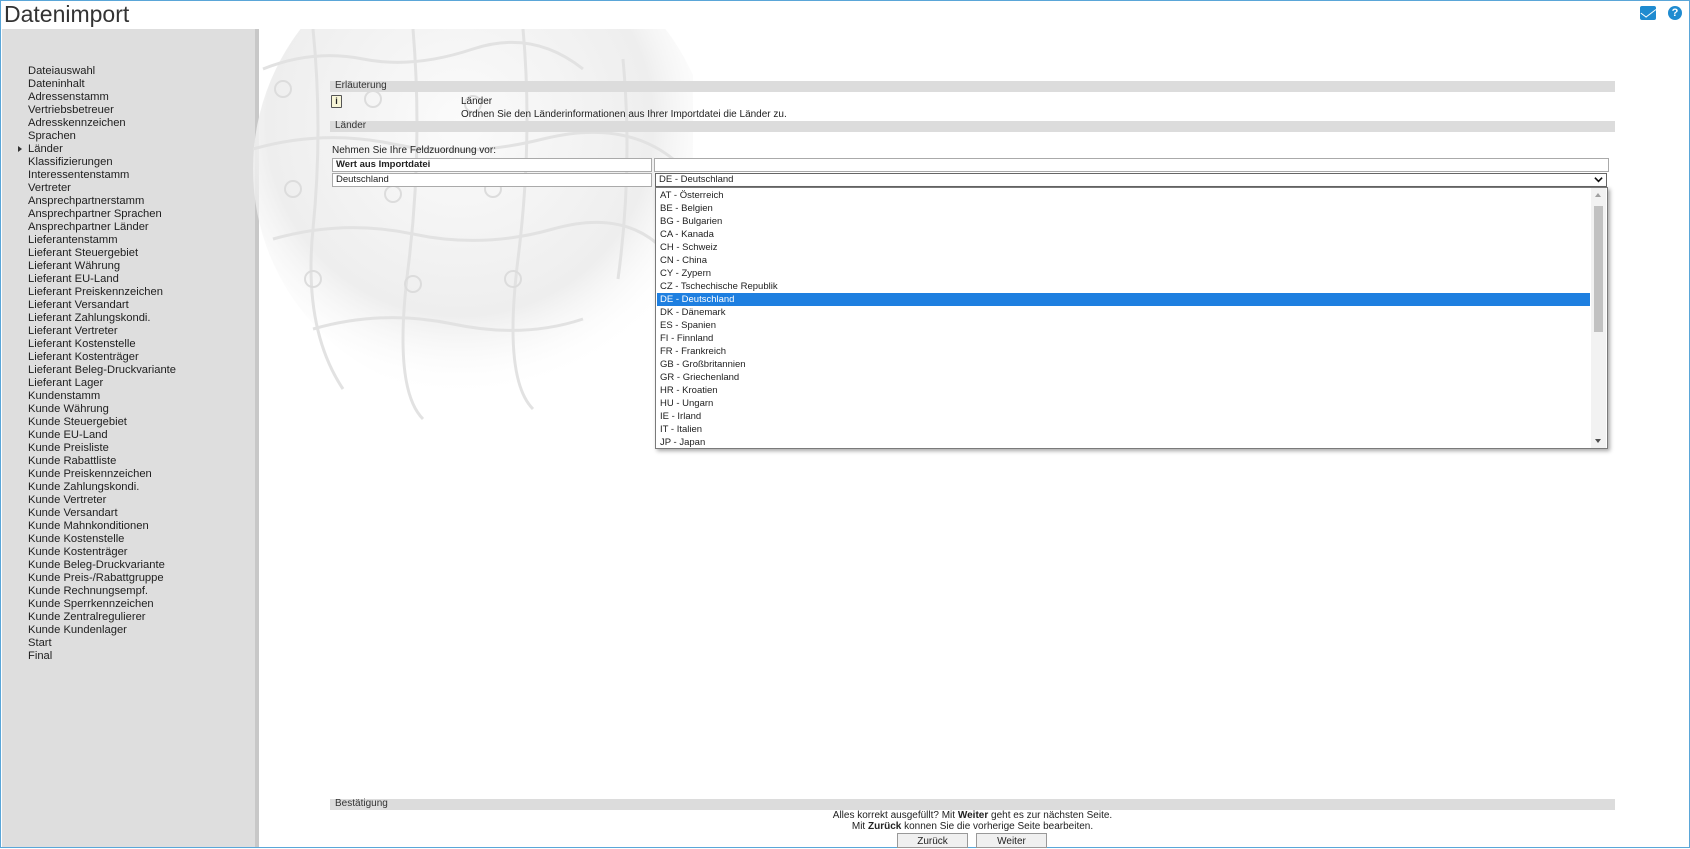 This screenshot has width=1690, height=849. What do you see at coordinates (1123, 221) in the screenshot?
I see `dropdown-option-2: BG - Bulgarien` at bounding box center [1123, 221].